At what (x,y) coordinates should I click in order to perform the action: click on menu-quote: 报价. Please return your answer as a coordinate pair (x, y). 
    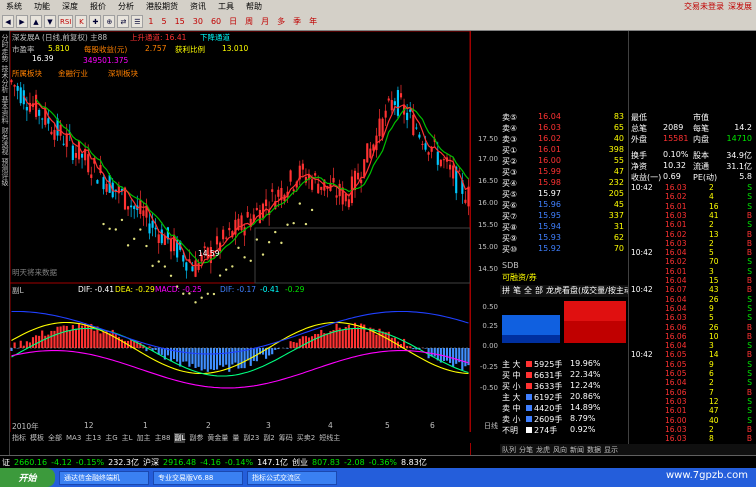
    Looking at the image, I should click on (98, 6).